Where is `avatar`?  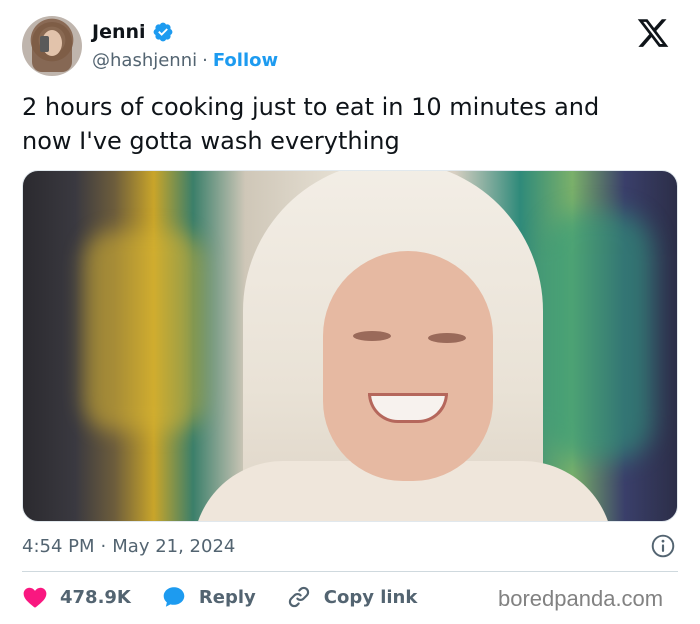 avatar is located at coordinates (52, 46).